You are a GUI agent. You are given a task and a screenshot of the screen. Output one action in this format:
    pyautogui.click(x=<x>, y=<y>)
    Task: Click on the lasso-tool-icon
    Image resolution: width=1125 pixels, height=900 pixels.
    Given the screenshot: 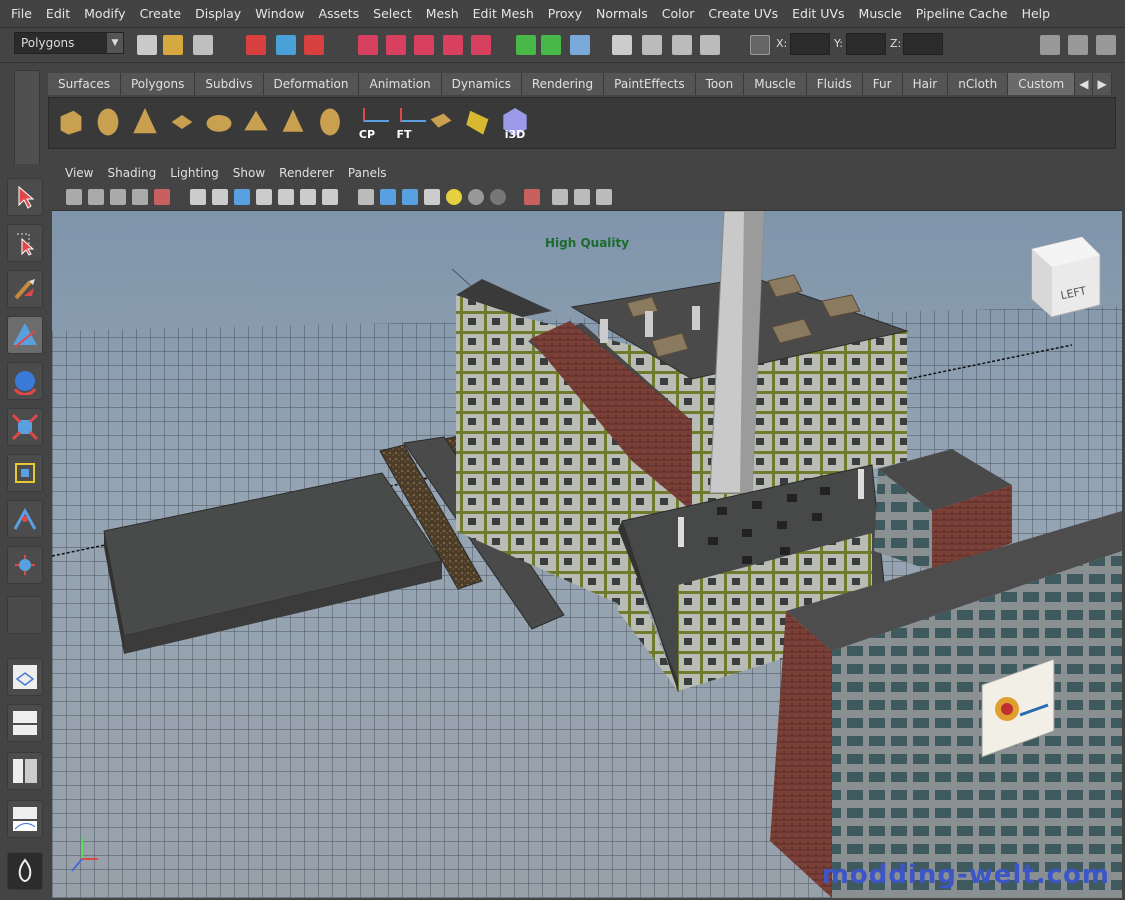 What is the action you would take?
    pyautogui.click(x=25, y=243)
    